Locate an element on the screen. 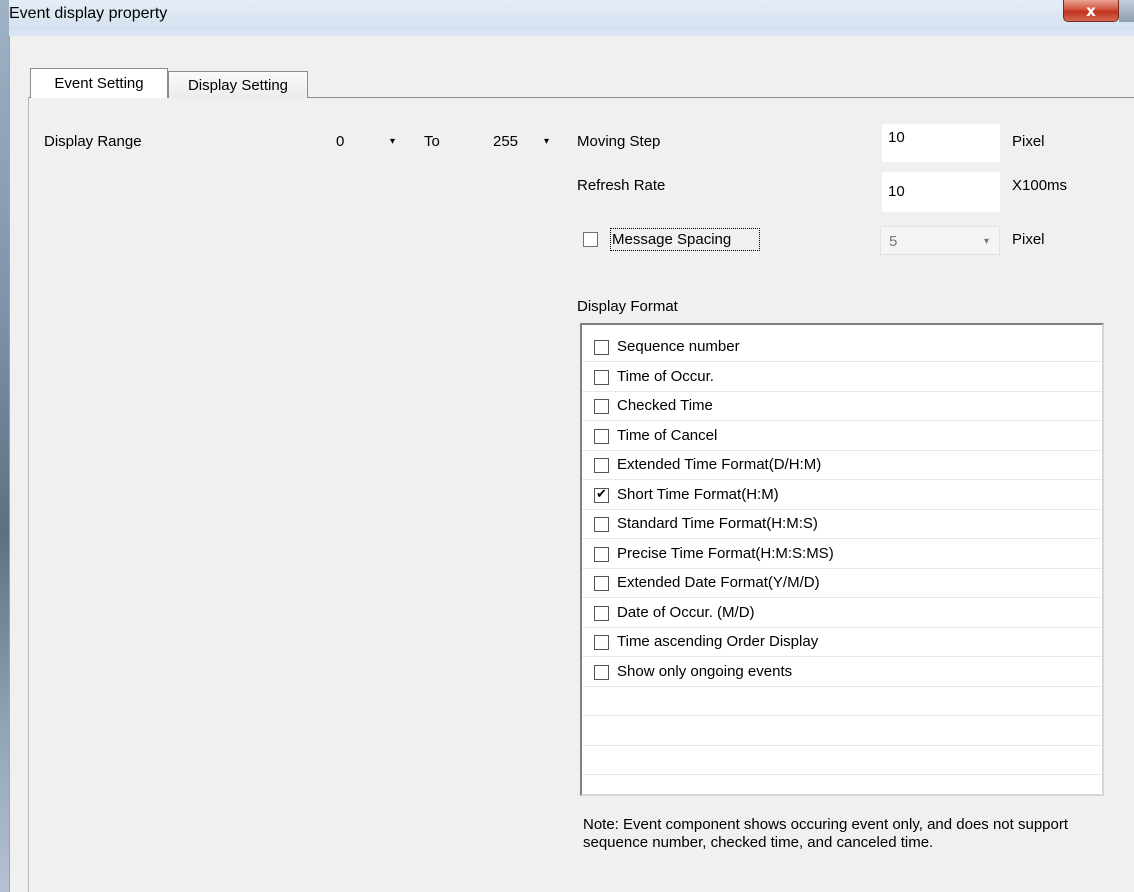  format-item-label: Standard Time Format(H:M:S) is located at coordinates (717, 523).